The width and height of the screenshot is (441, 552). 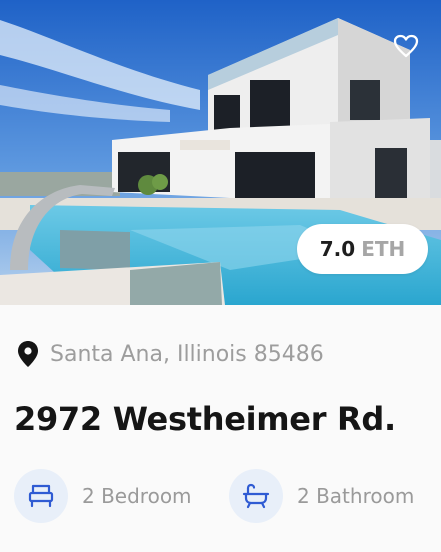 I want to click on price-amount: 7.0, so click(x=337, y=249).